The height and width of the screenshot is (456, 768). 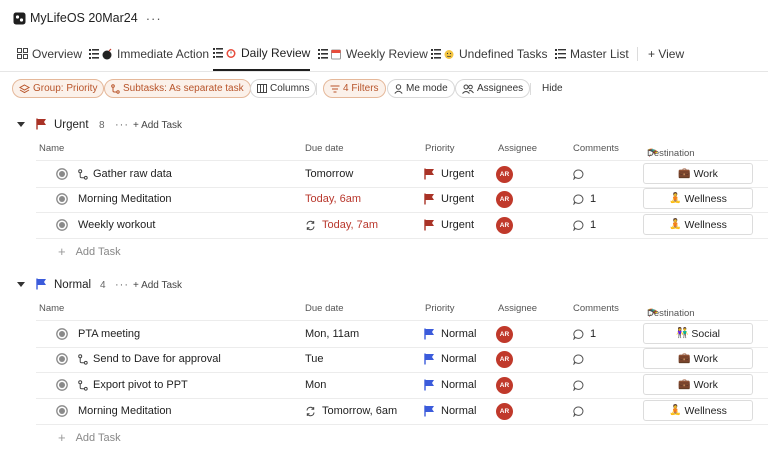 I want to click on tab-label: Immediate Action, so click(x=163, y=53).